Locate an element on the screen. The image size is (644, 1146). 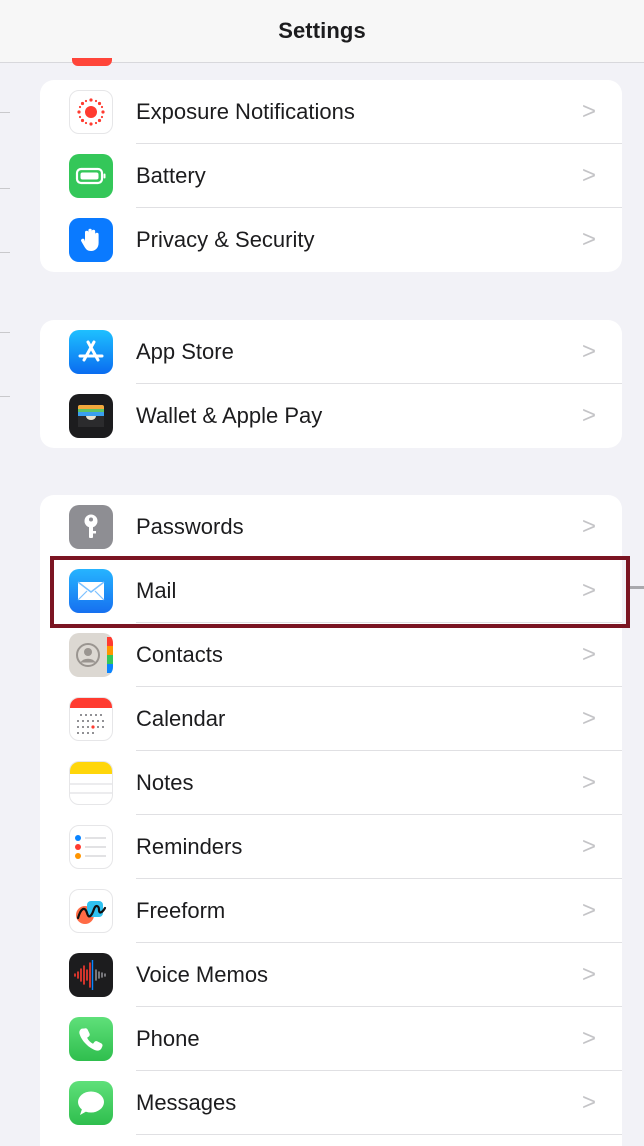
page-title: Settings is located at coordinates (322, 30).